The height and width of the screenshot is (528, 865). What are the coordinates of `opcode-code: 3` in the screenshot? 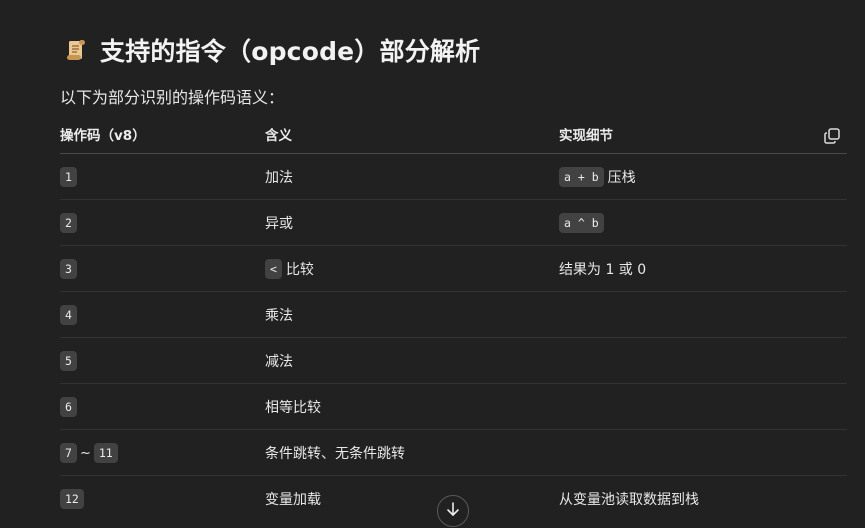 It's located at (68, 269).